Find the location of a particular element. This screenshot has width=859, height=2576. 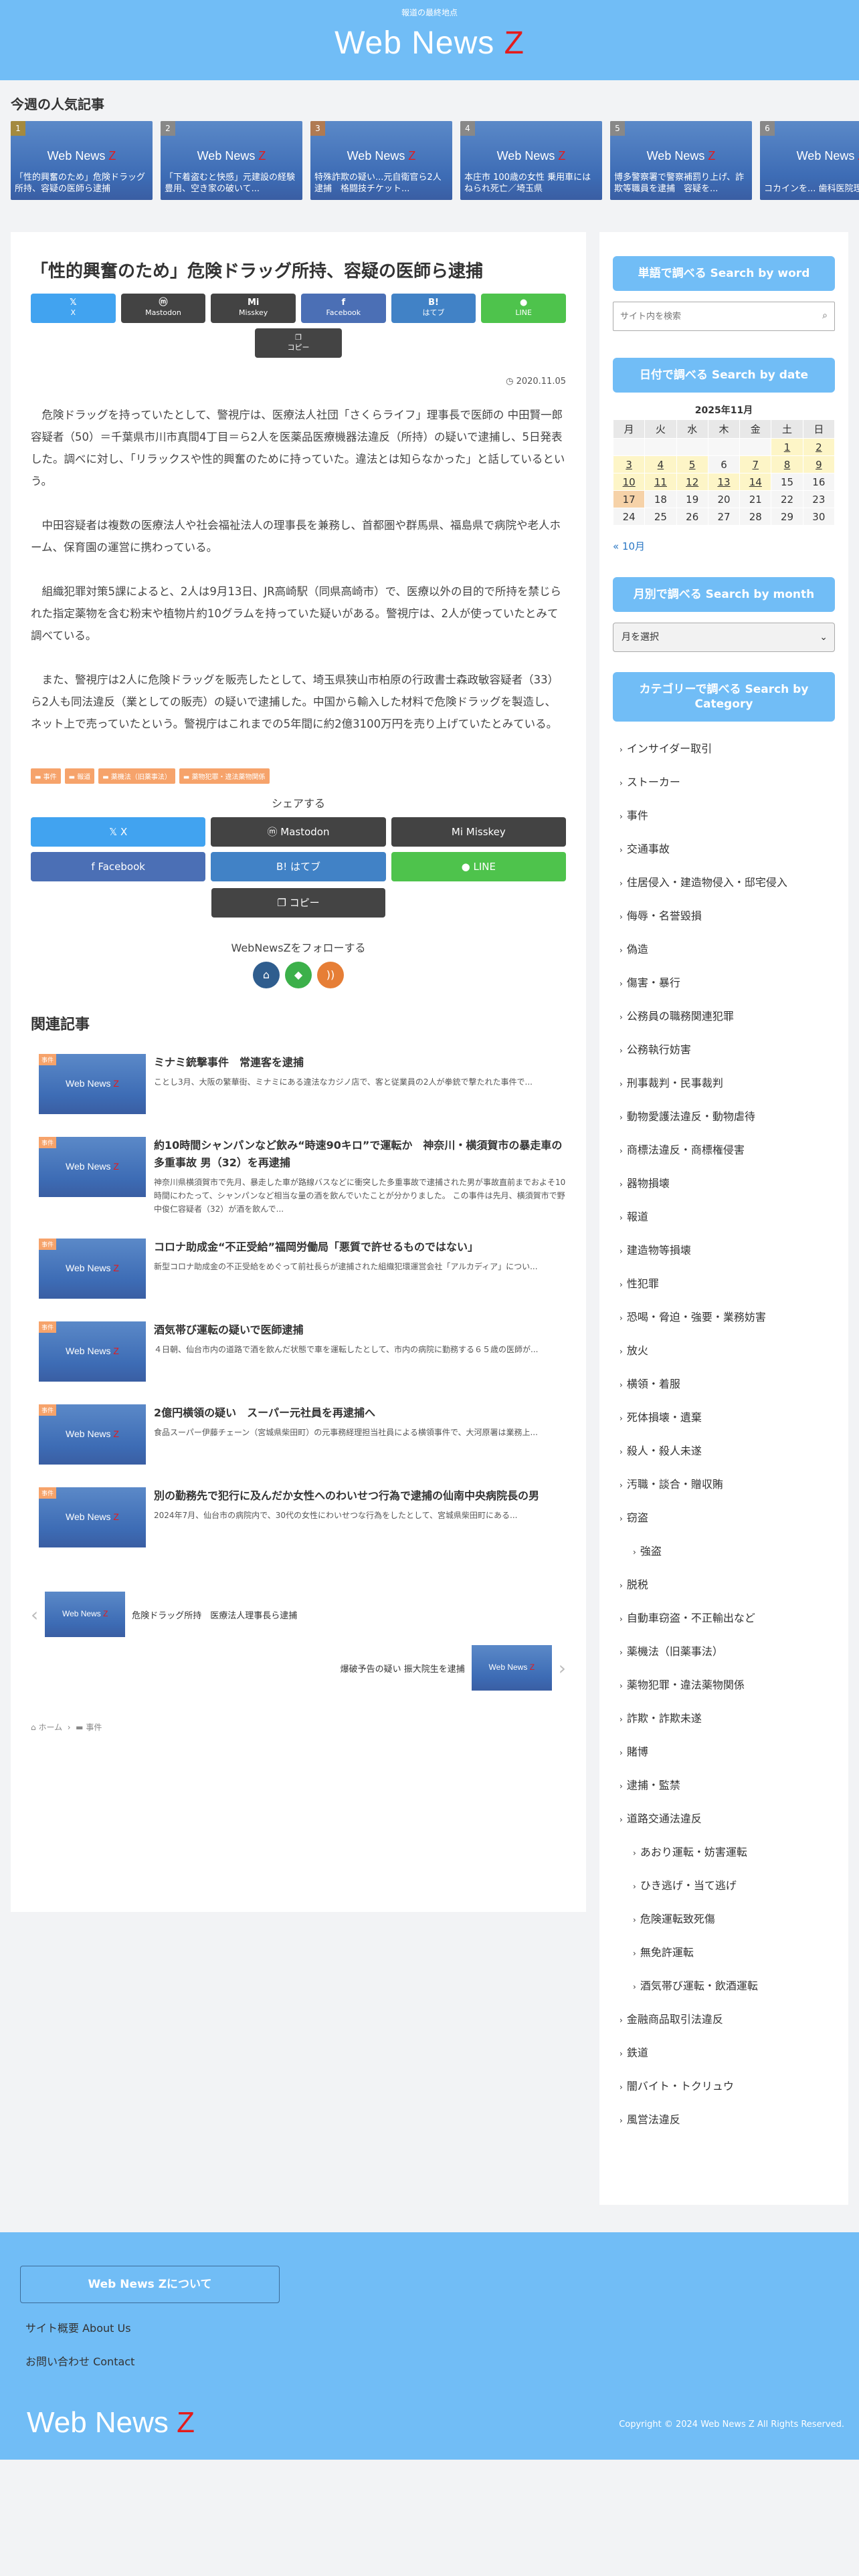

category-item: › 傷害・暴行 is located at coordinates (724, 983).